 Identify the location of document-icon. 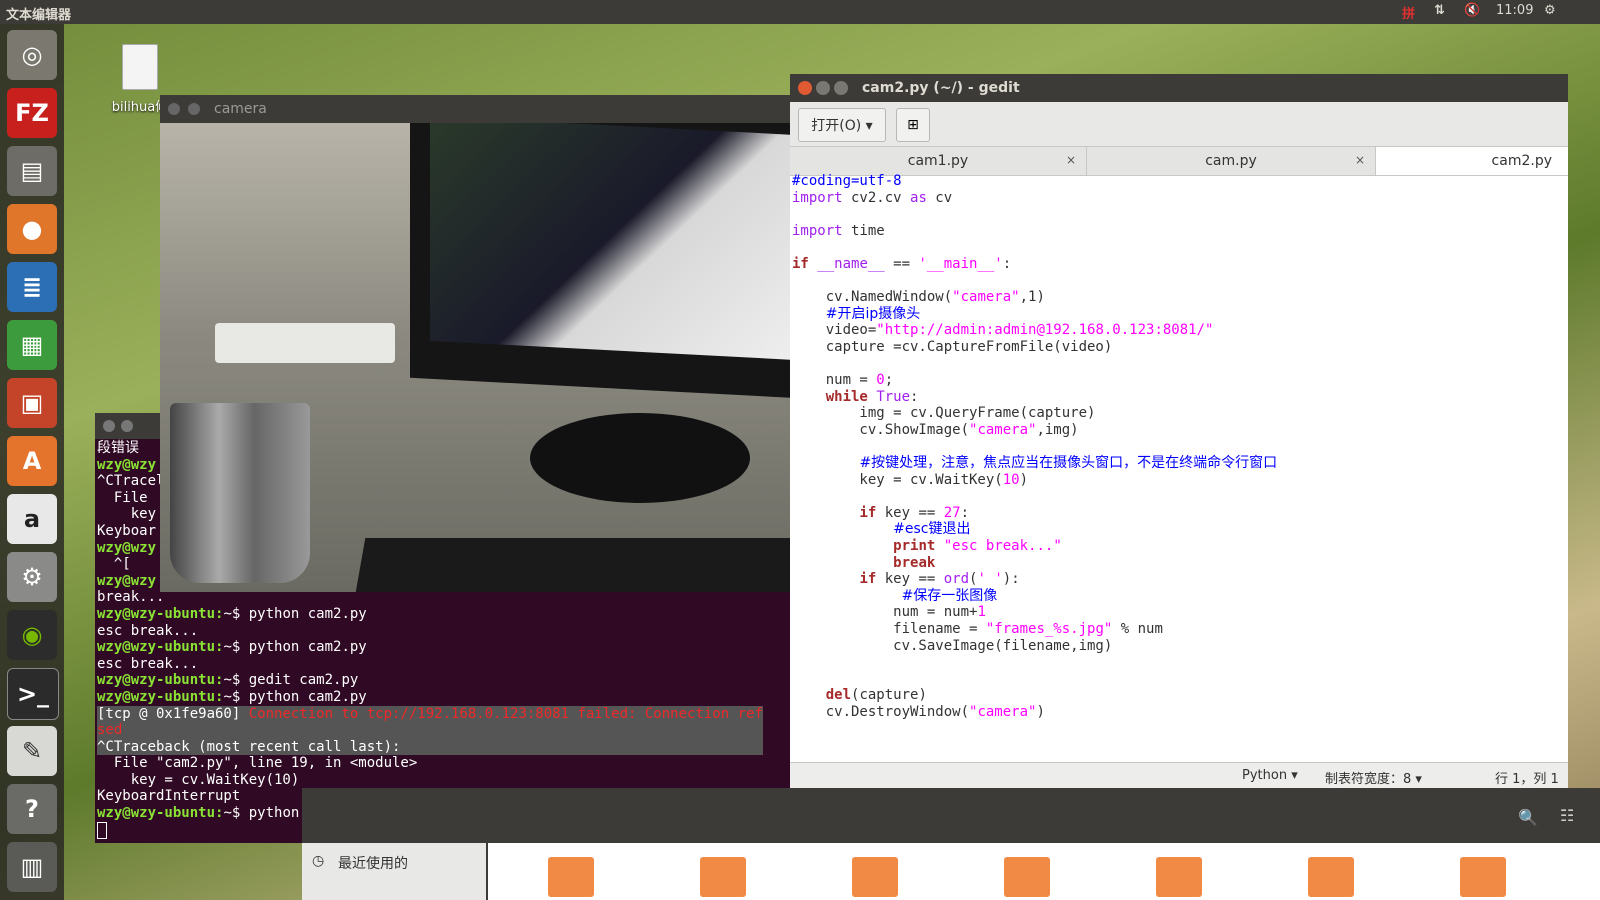
(140, 67).